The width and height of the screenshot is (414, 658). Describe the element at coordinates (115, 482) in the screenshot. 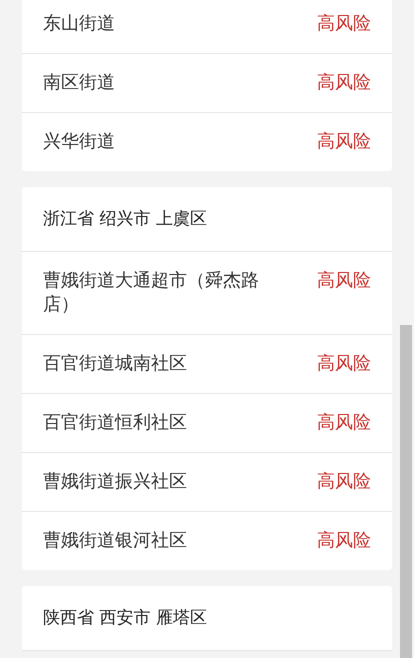

I see `street-name: 曹娥街道振兴社区` at that location.